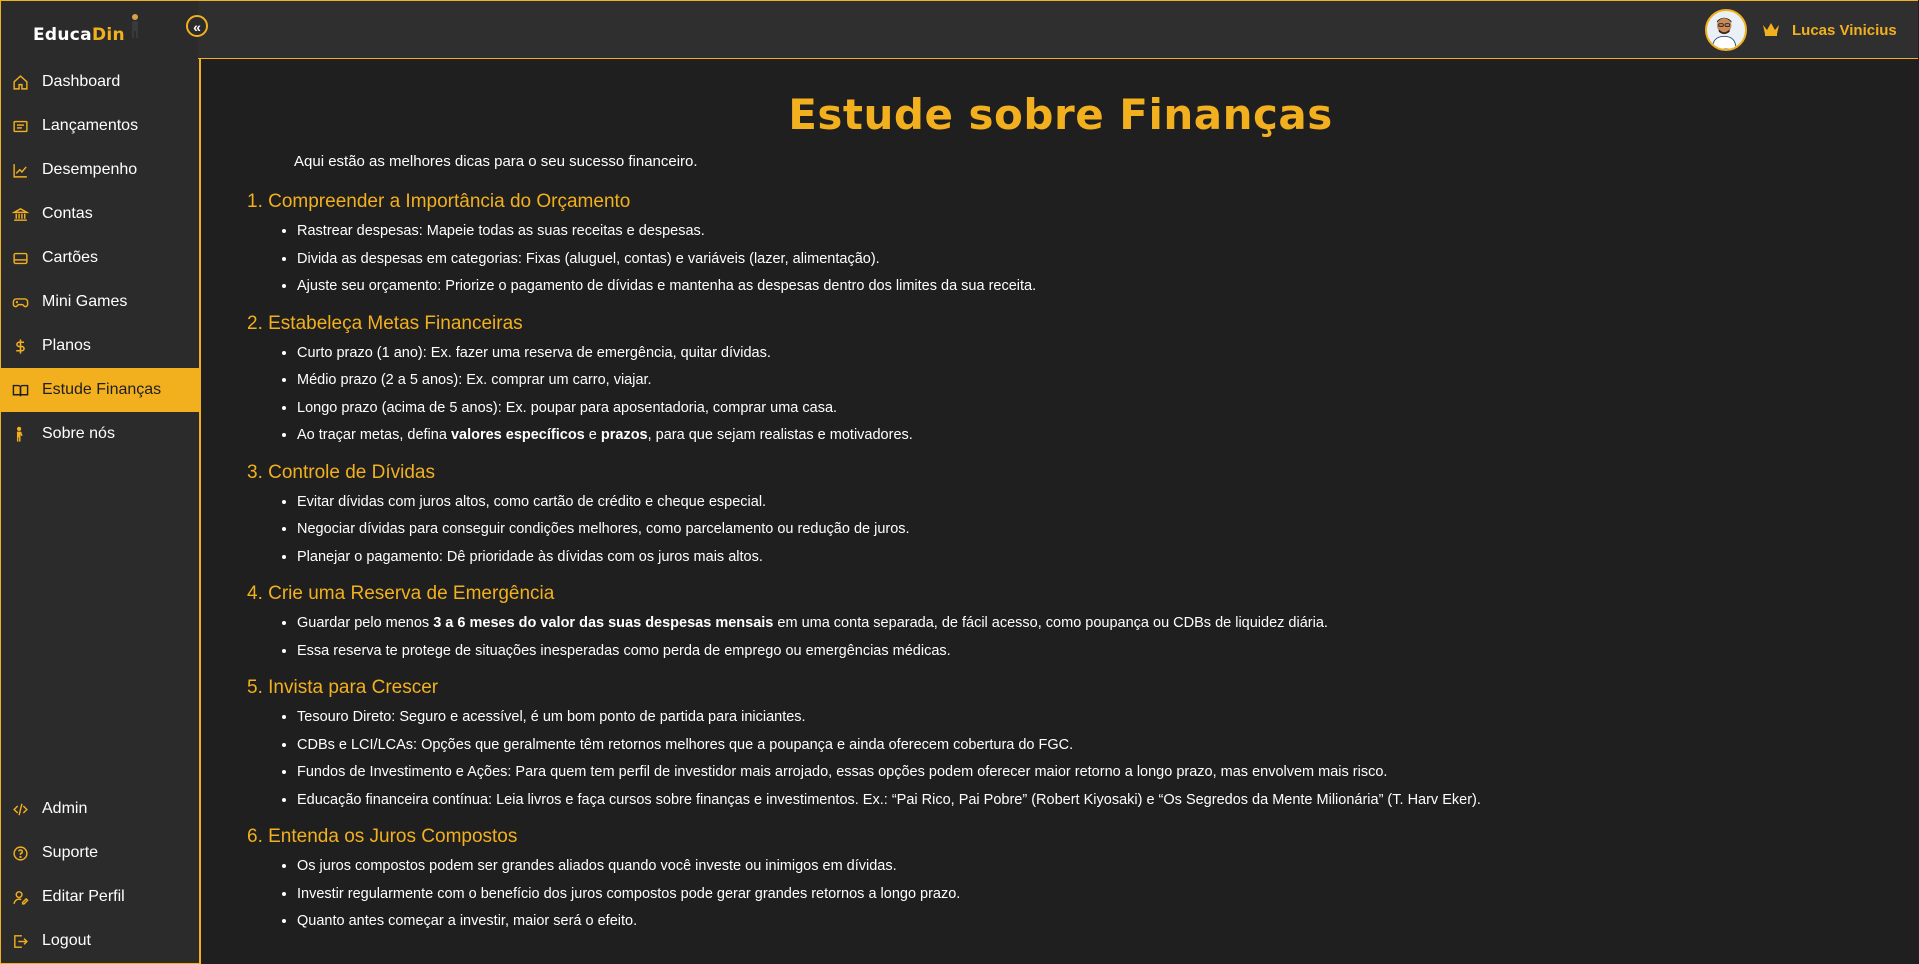 Image resolution: width=1919 pixels, height=964 pixels. Describe the element at coordinates (66, 345) in the screenshot. I see `sidebar-item-label: Planos` at that location.